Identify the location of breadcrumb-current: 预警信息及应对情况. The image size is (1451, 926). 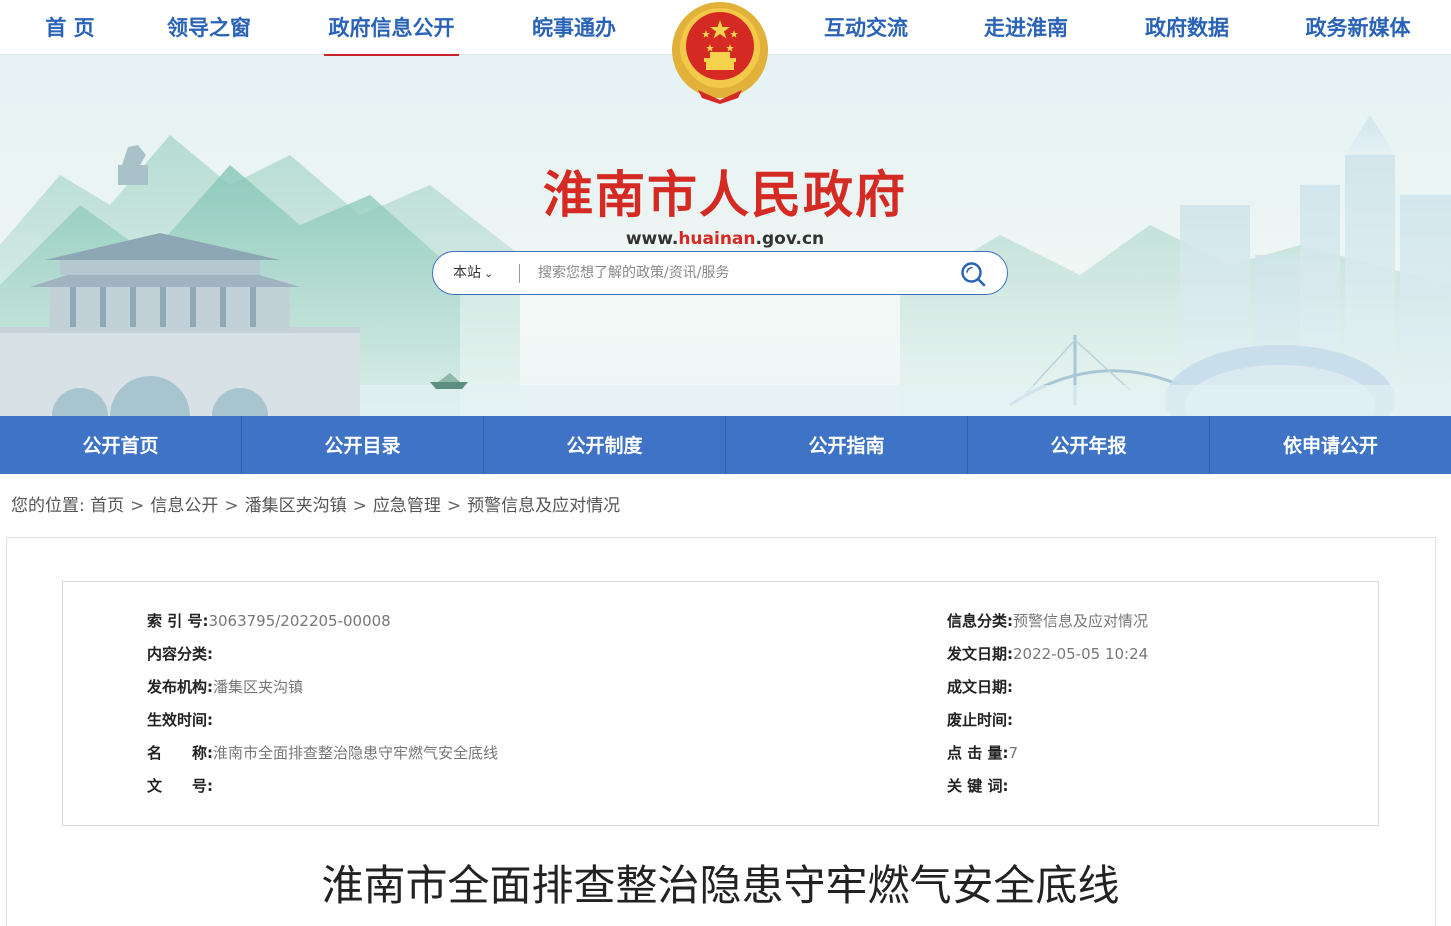
(543, 506).